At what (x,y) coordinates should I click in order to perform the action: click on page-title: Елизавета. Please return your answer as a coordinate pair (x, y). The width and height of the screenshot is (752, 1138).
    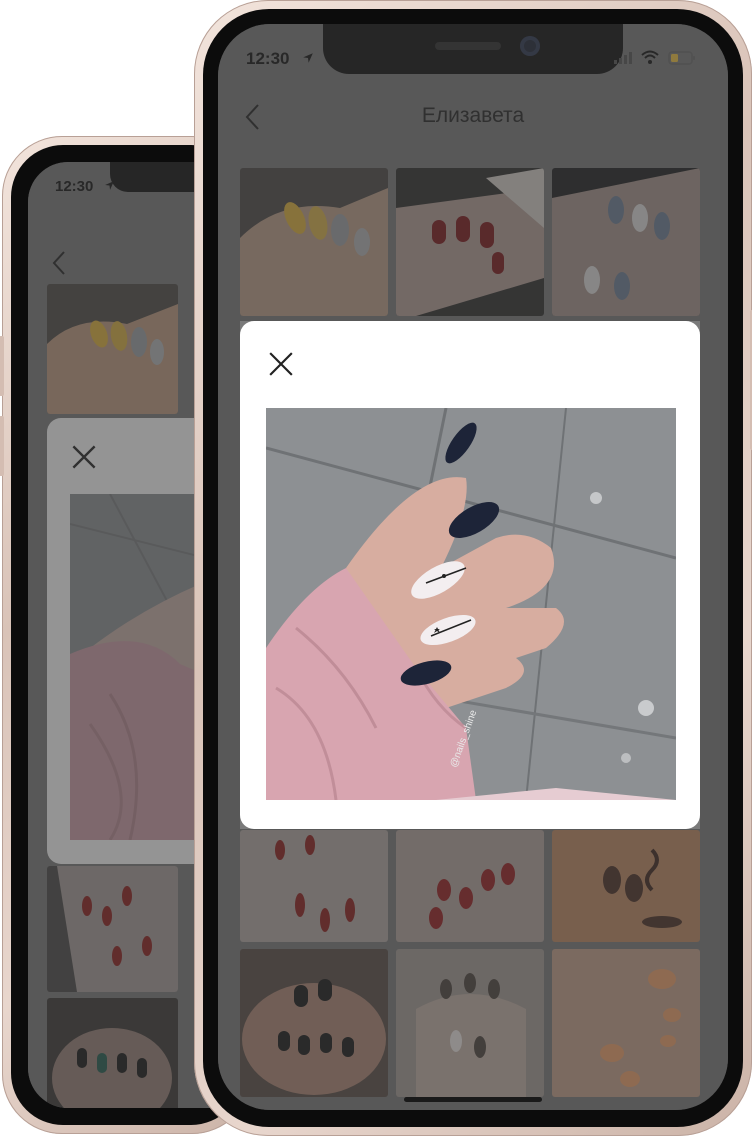
    Looking at the image, I should click on (473, 115).